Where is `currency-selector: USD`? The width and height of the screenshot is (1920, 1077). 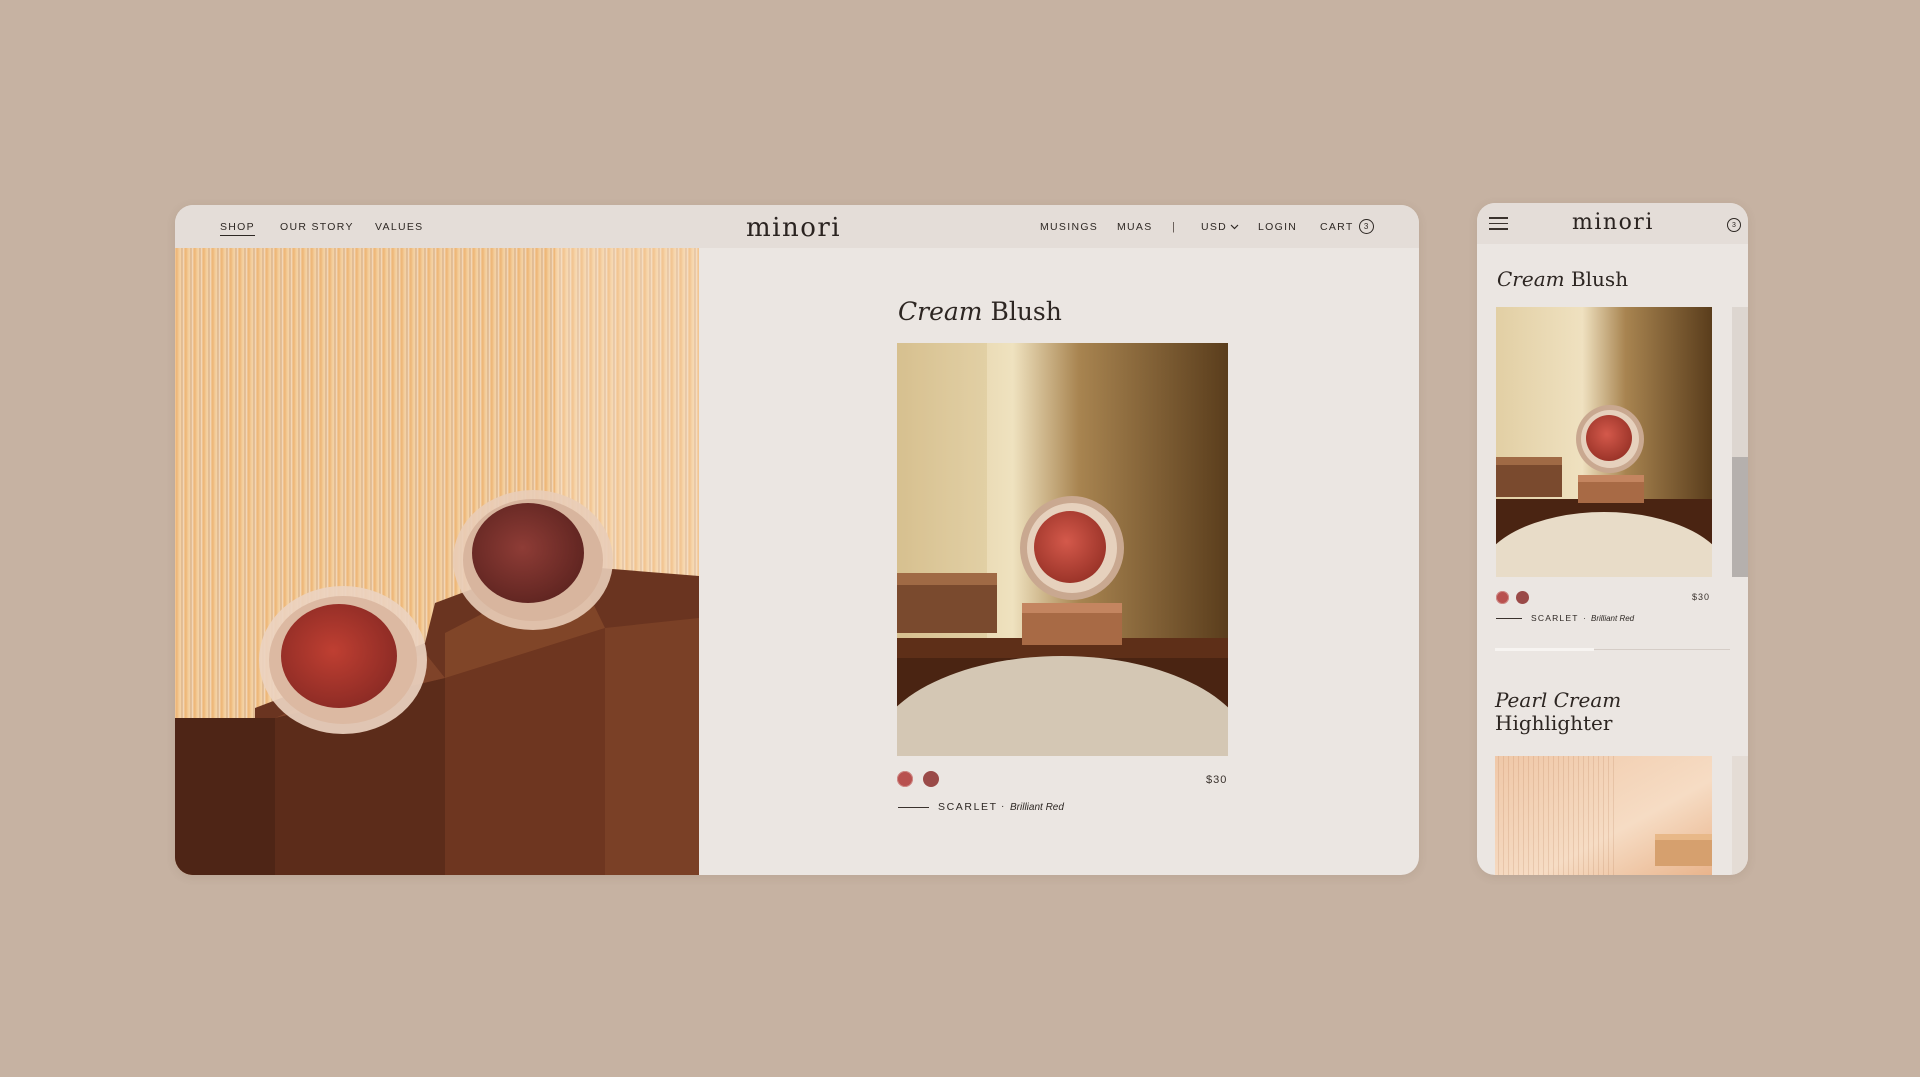 currency-selector: USD is located at coordinates (1220, 227).